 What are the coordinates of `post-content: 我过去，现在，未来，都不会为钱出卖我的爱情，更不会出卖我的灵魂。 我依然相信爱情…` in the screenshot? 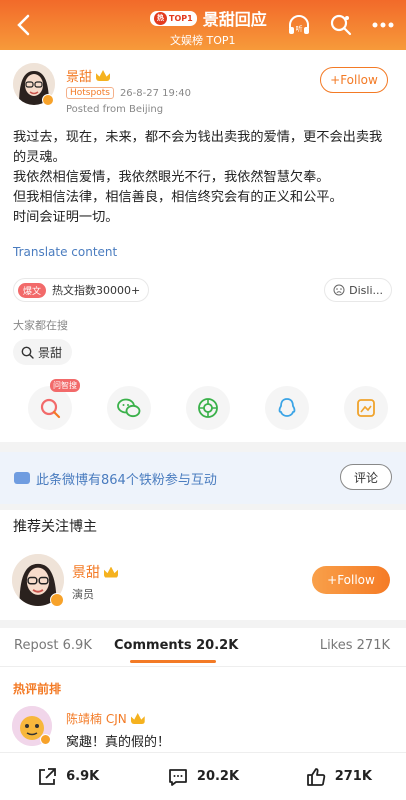 It's located at (198, 177).